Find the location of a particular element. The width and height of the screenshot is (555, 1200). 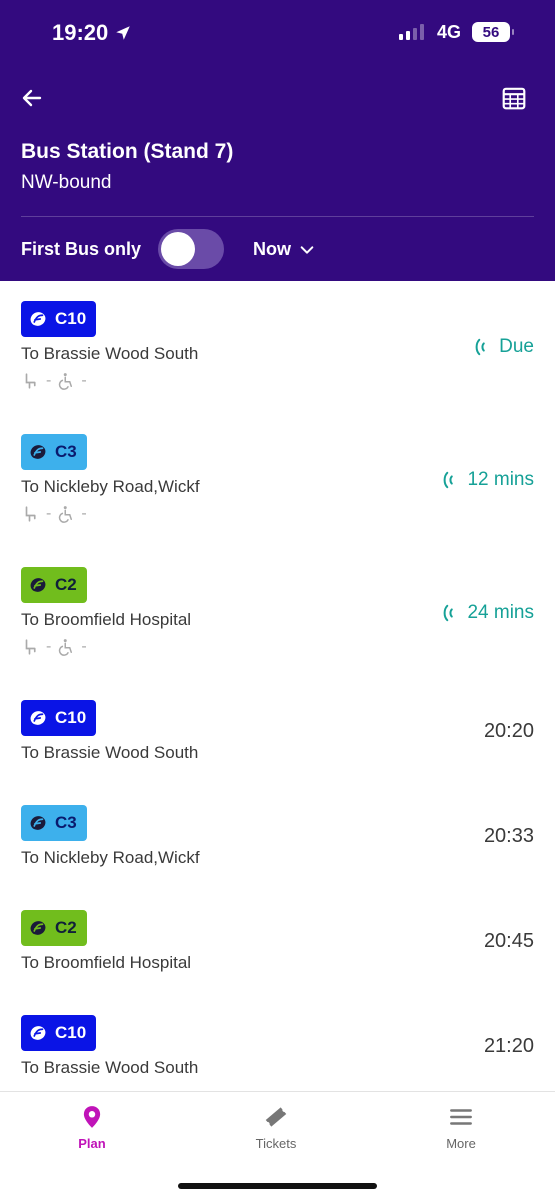

stop-direction: NW-bound is located at coordinates (66, 182).